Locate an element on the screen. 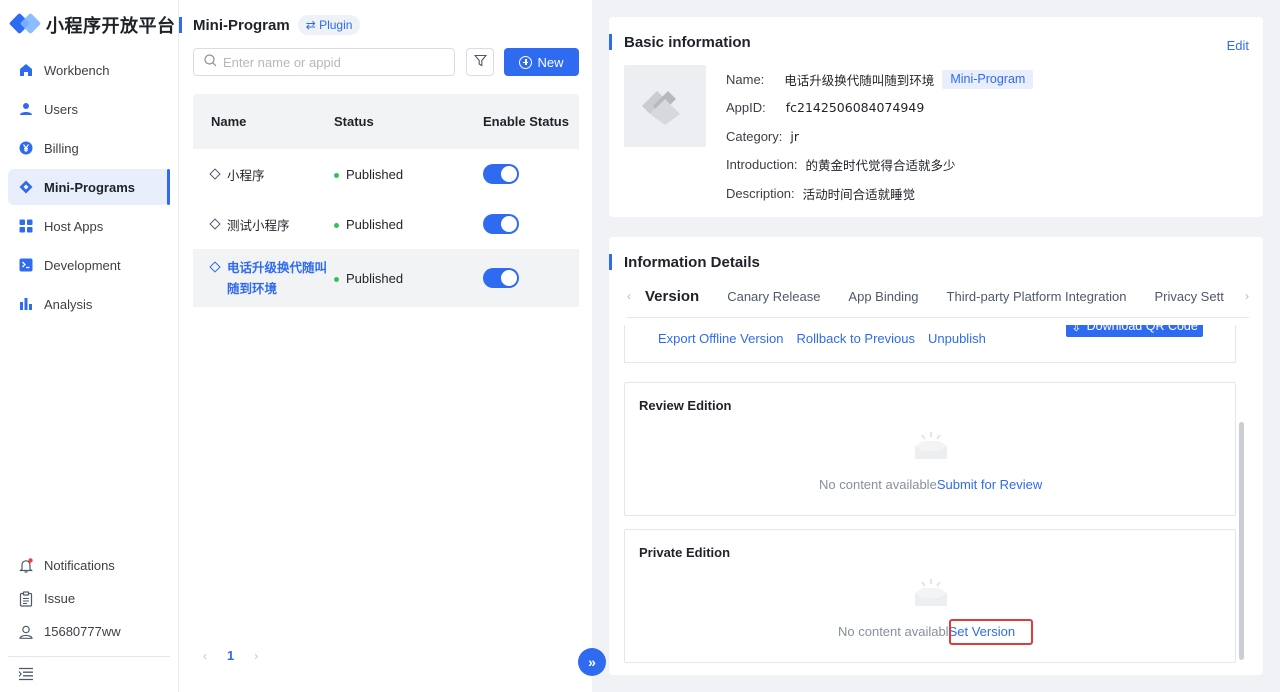 Image resolution: width=1280 pixels, height=692 pixels. new-button: New is located at coordinates (541, 62).